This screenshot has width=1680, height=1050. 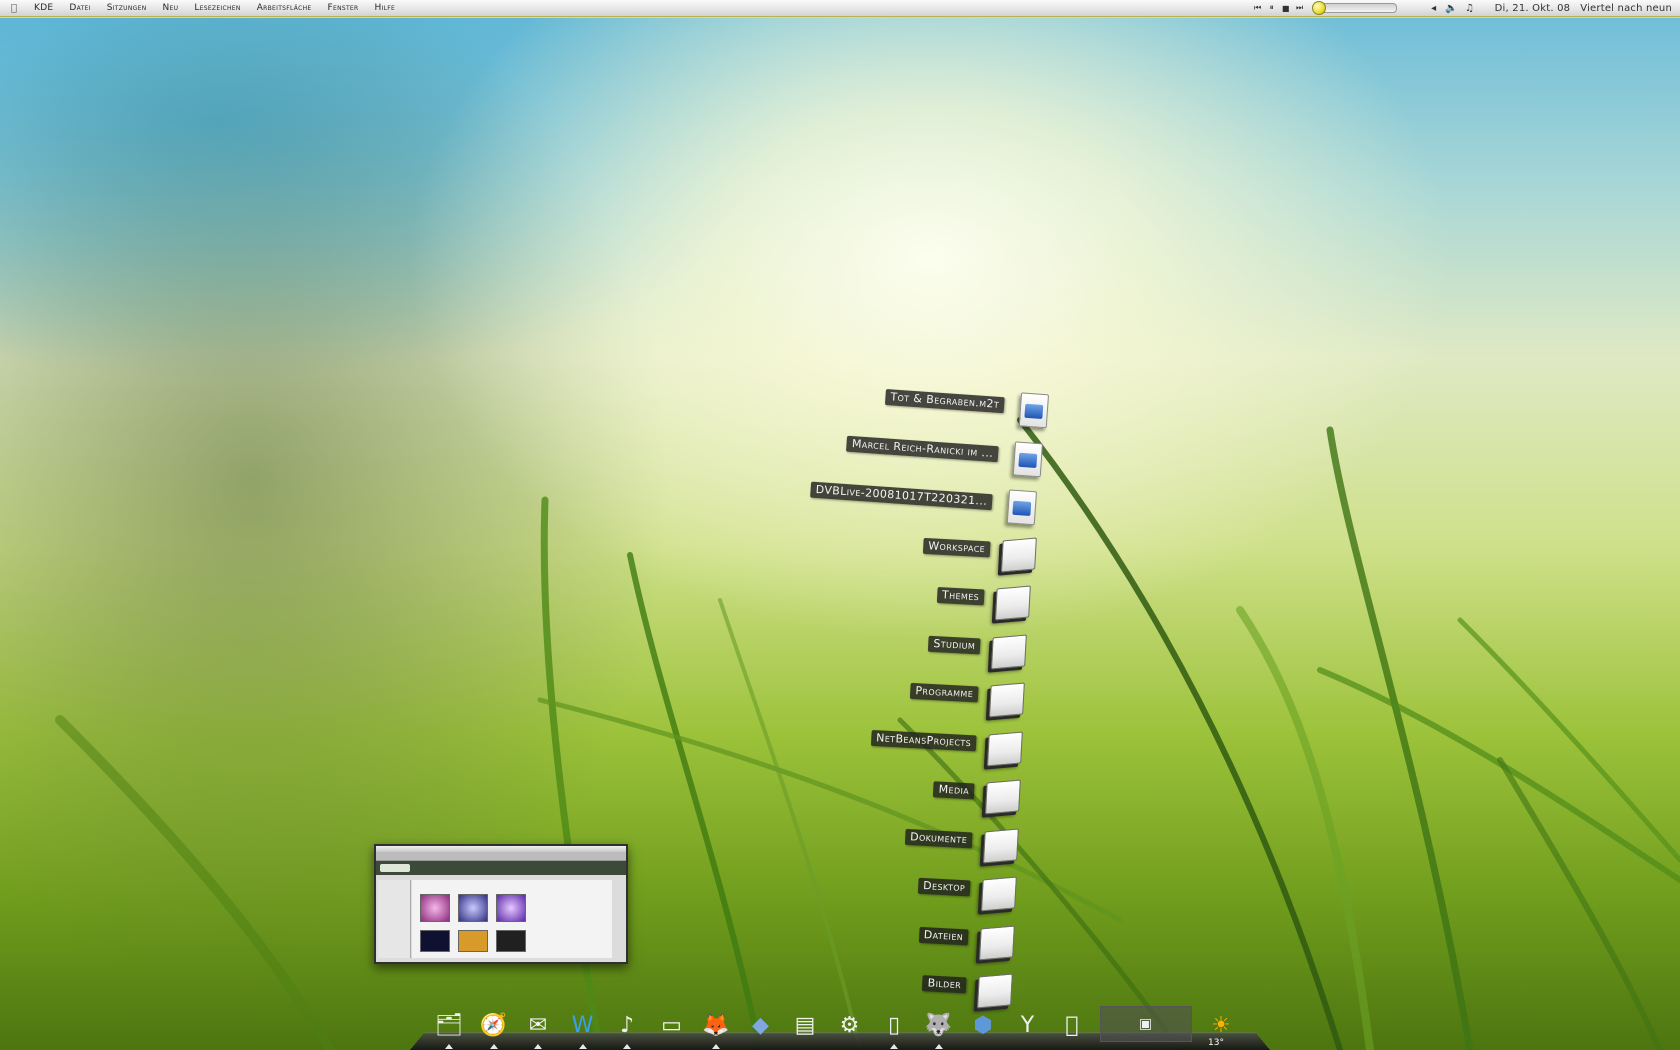 I want to click on weather-icon: ☀, so click(x=1221, y=1025).